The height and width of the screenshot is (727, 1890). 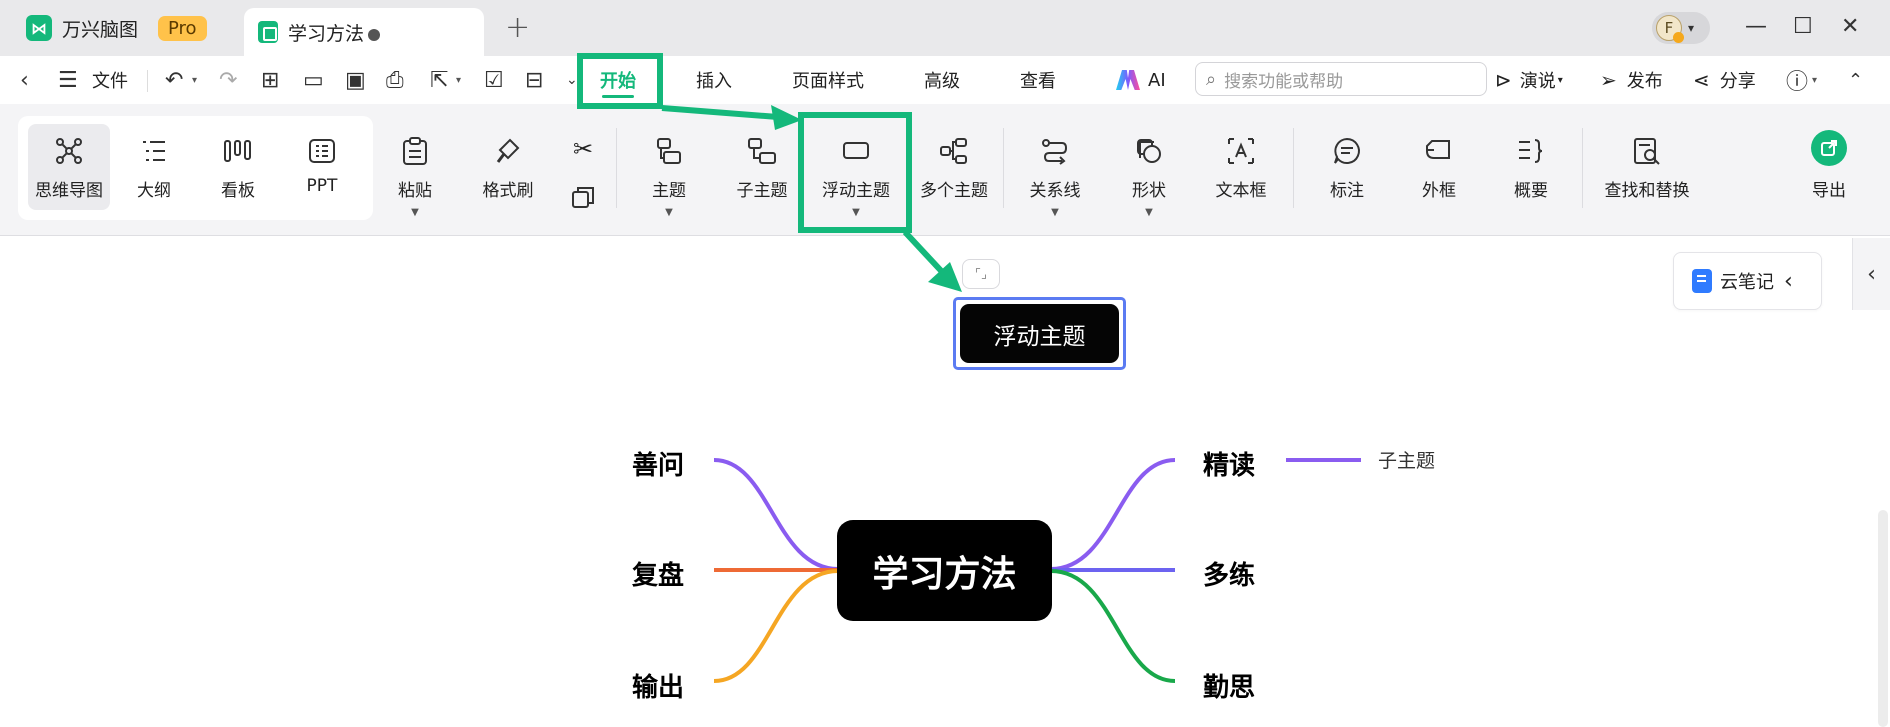 What do you see at coordinates (322, 165) in the screenshot?
I see `view-ppt: PPT` at bounding box center [322, 165].